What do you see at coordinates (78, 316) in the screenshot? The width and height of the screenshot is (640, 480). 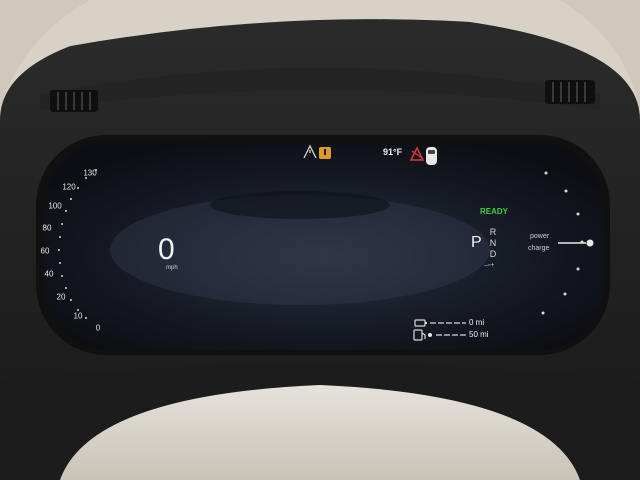 I see `speed-tick-label: 10` at bounding box center [78, 316].